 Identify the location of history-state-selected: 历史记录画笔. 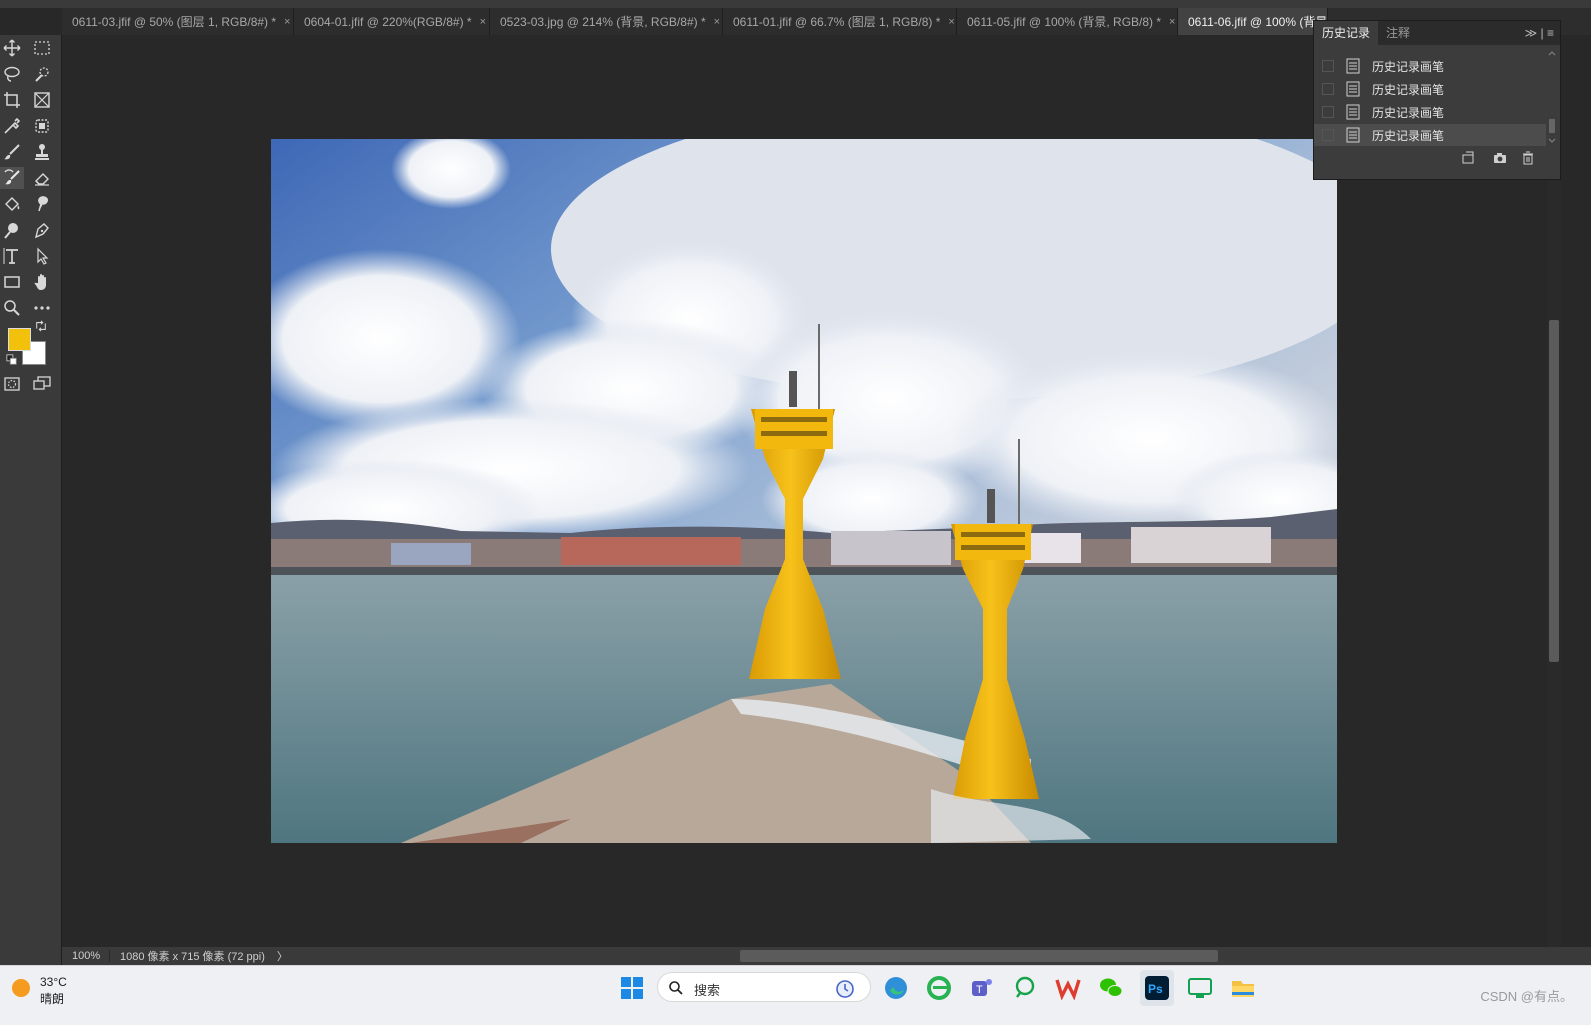
(1430, 135).